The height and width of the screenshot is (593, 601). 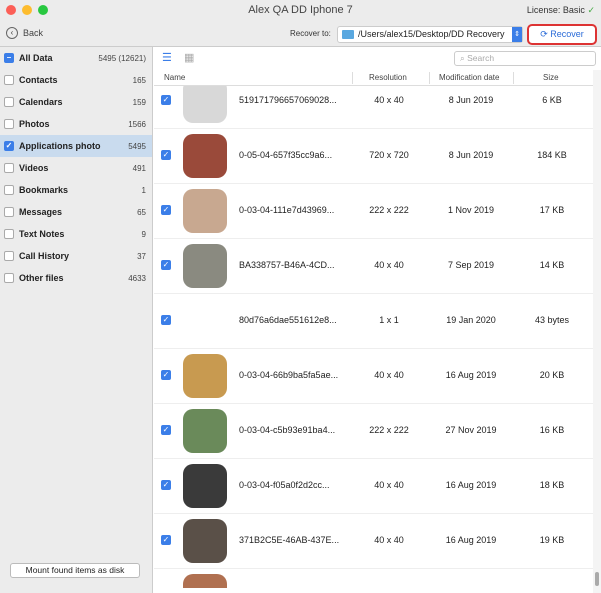 What do you see at coordinates (389, 210) in the screenshot?
I see `file-resolution: 222 x 222` at bounding box center [389, 210].